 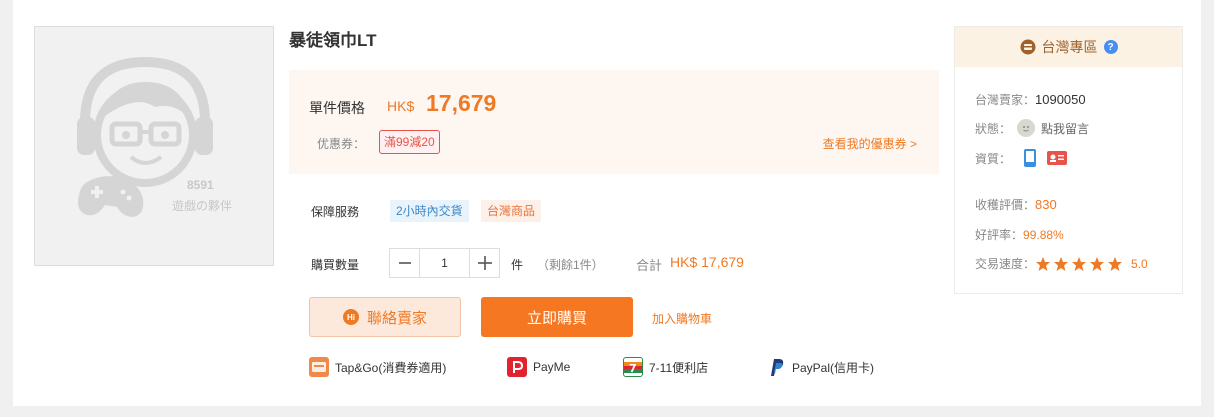 I want to click on payment-label: PayPal(信用卡), so click(x=833, y=367).